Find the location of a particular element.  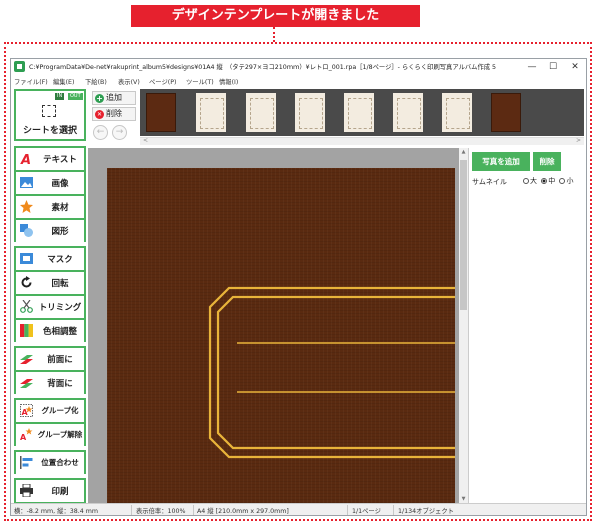

group-button: A グループ化 is located at coordinates (50, 411).